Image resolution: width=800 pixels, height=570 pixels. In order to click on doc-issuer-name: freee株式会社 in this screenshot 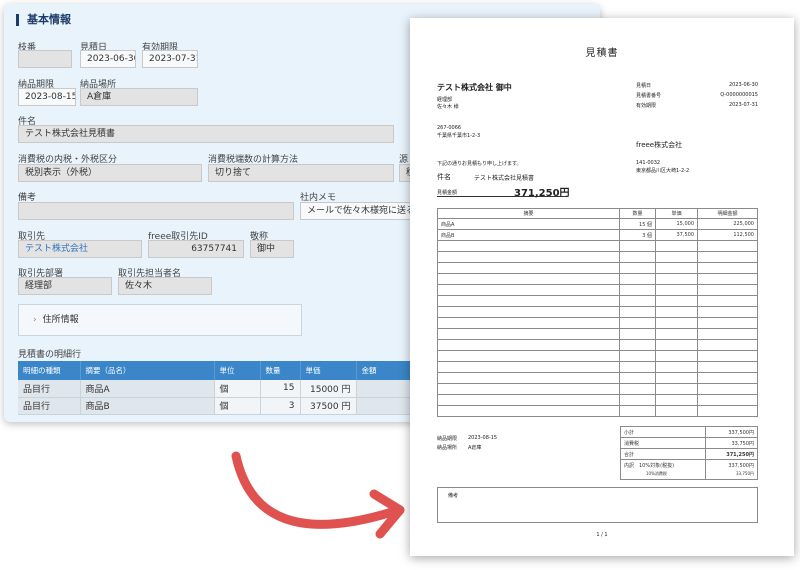, I will do `click(659, 145)`.